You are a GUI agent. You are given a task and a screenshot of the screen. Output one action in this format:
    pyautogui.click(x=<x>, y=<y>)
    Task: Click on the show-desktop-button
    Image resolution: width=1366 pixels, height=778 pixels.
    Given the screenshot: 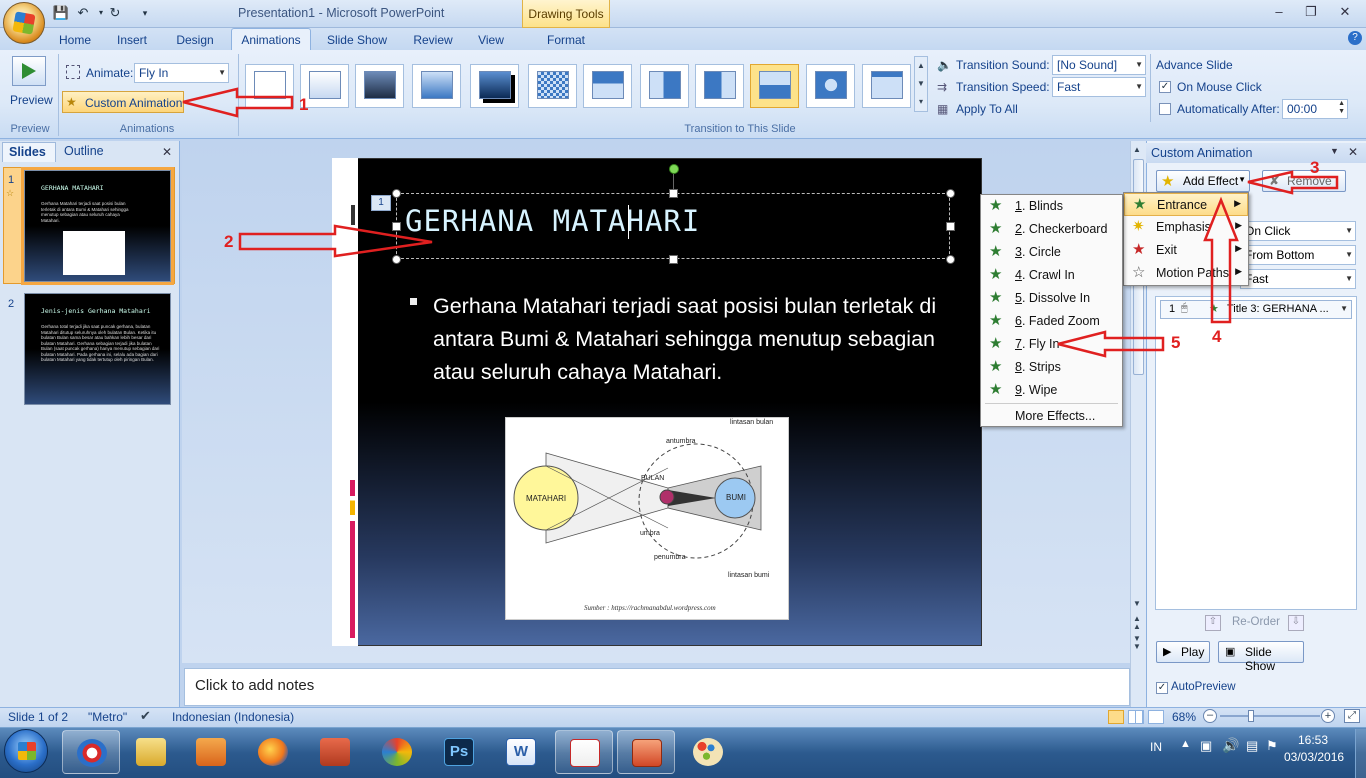 What is the action you would take?
    pyautogui.click(x=1360, y=753)
    